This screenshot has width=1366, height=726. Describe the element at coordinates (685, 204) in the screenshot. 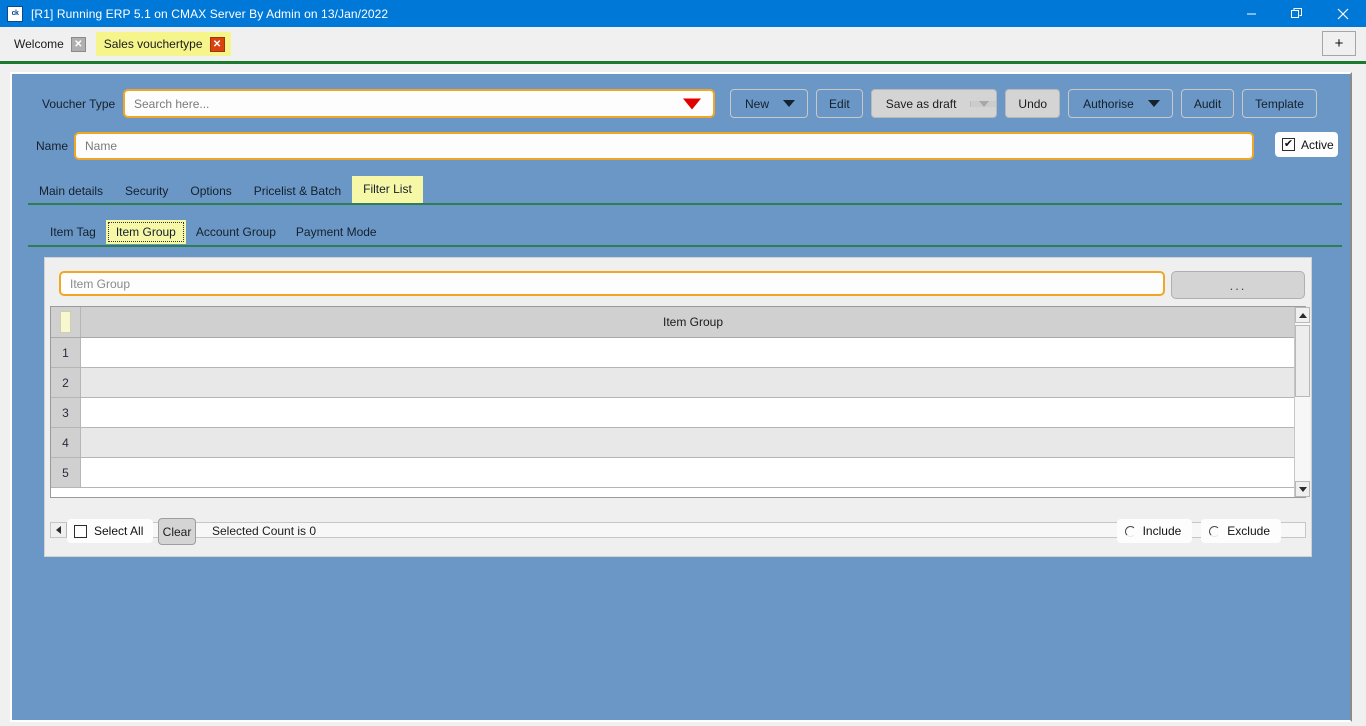

I see `main-tab-divider` at that location.